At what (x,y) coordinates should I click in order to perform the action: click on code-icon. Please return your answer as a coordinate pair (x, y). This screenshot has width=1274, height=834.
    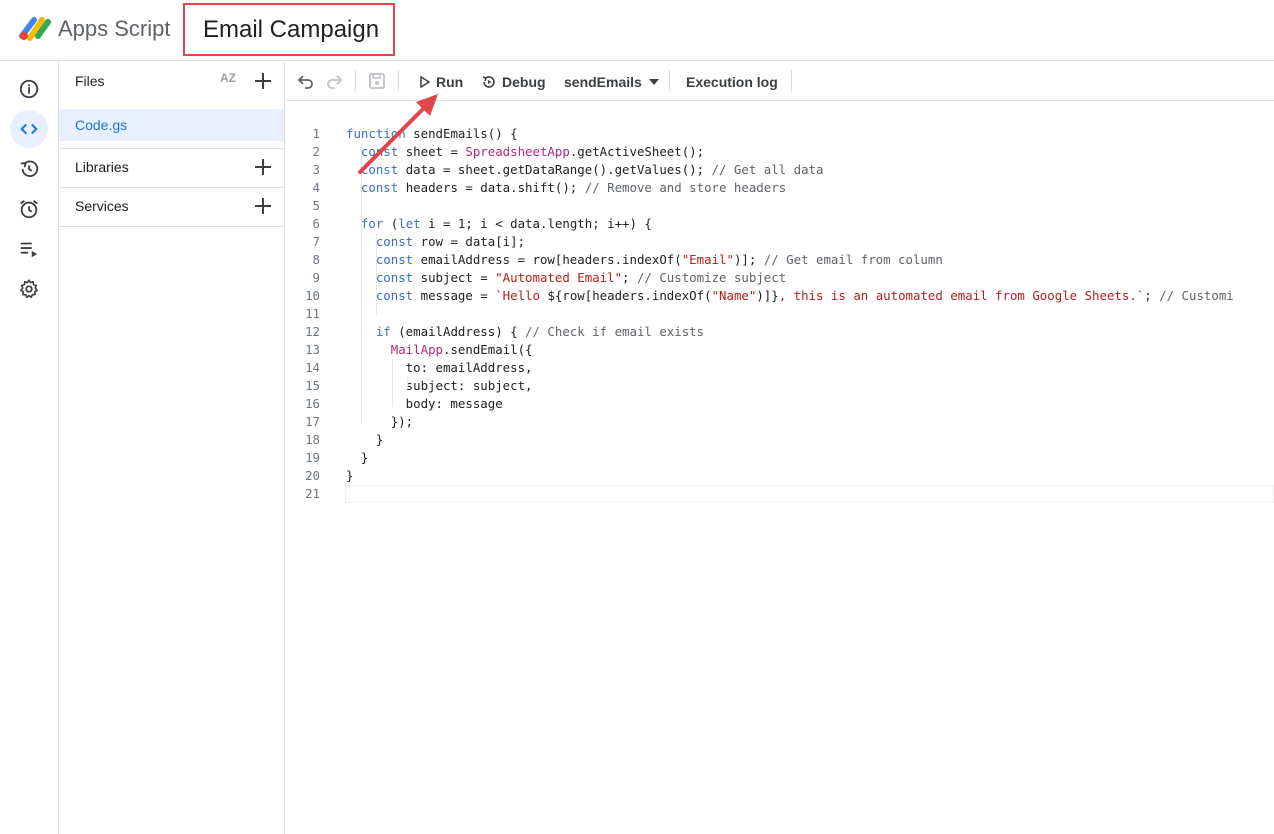
    Looking at the image, I should click on (29, 129).